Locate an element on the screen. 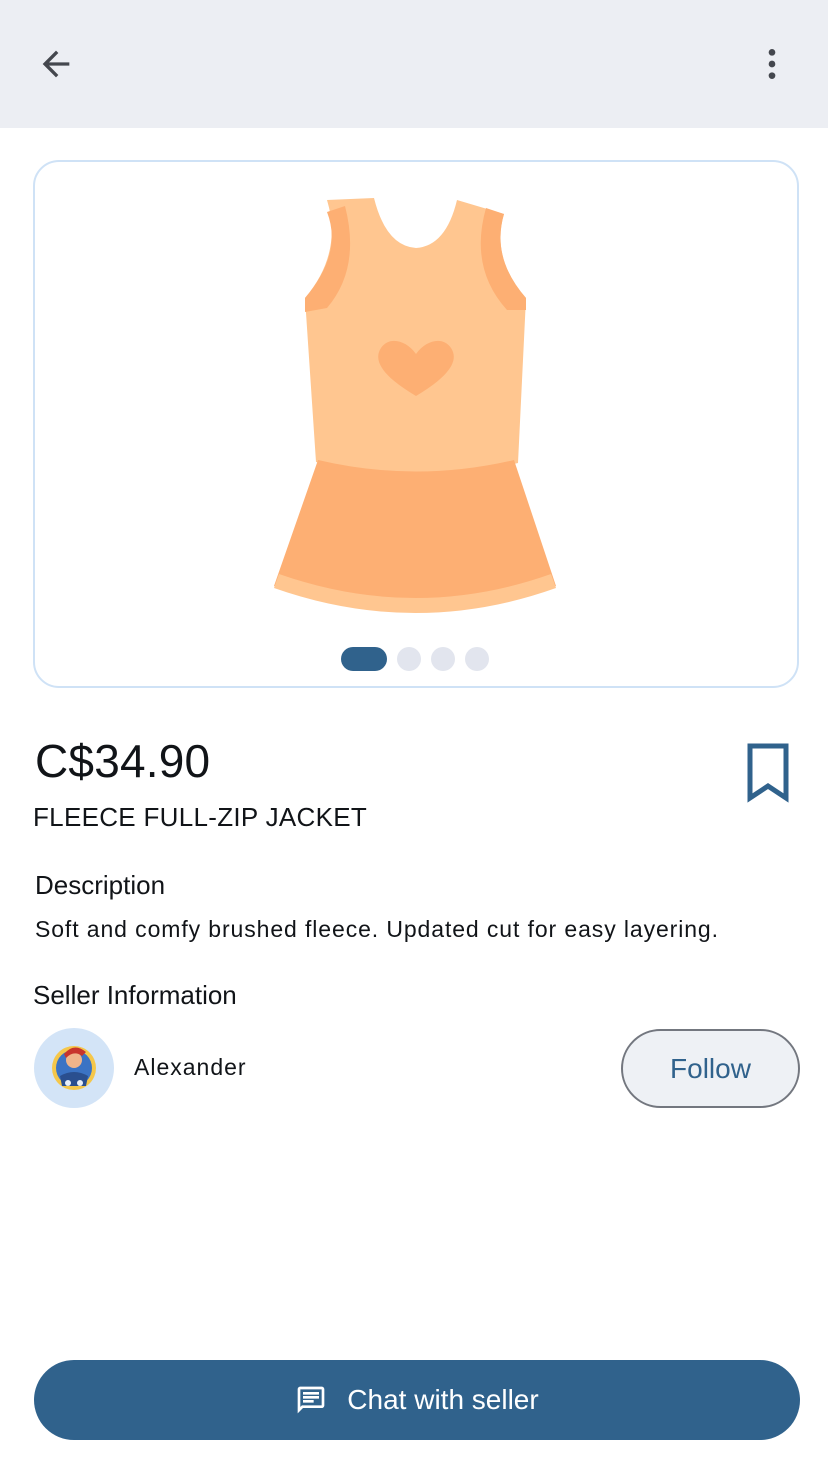 This screenshot has height=1472, width=828. chat-button-label: Chat with seller is located at coordinates (443, 1399).